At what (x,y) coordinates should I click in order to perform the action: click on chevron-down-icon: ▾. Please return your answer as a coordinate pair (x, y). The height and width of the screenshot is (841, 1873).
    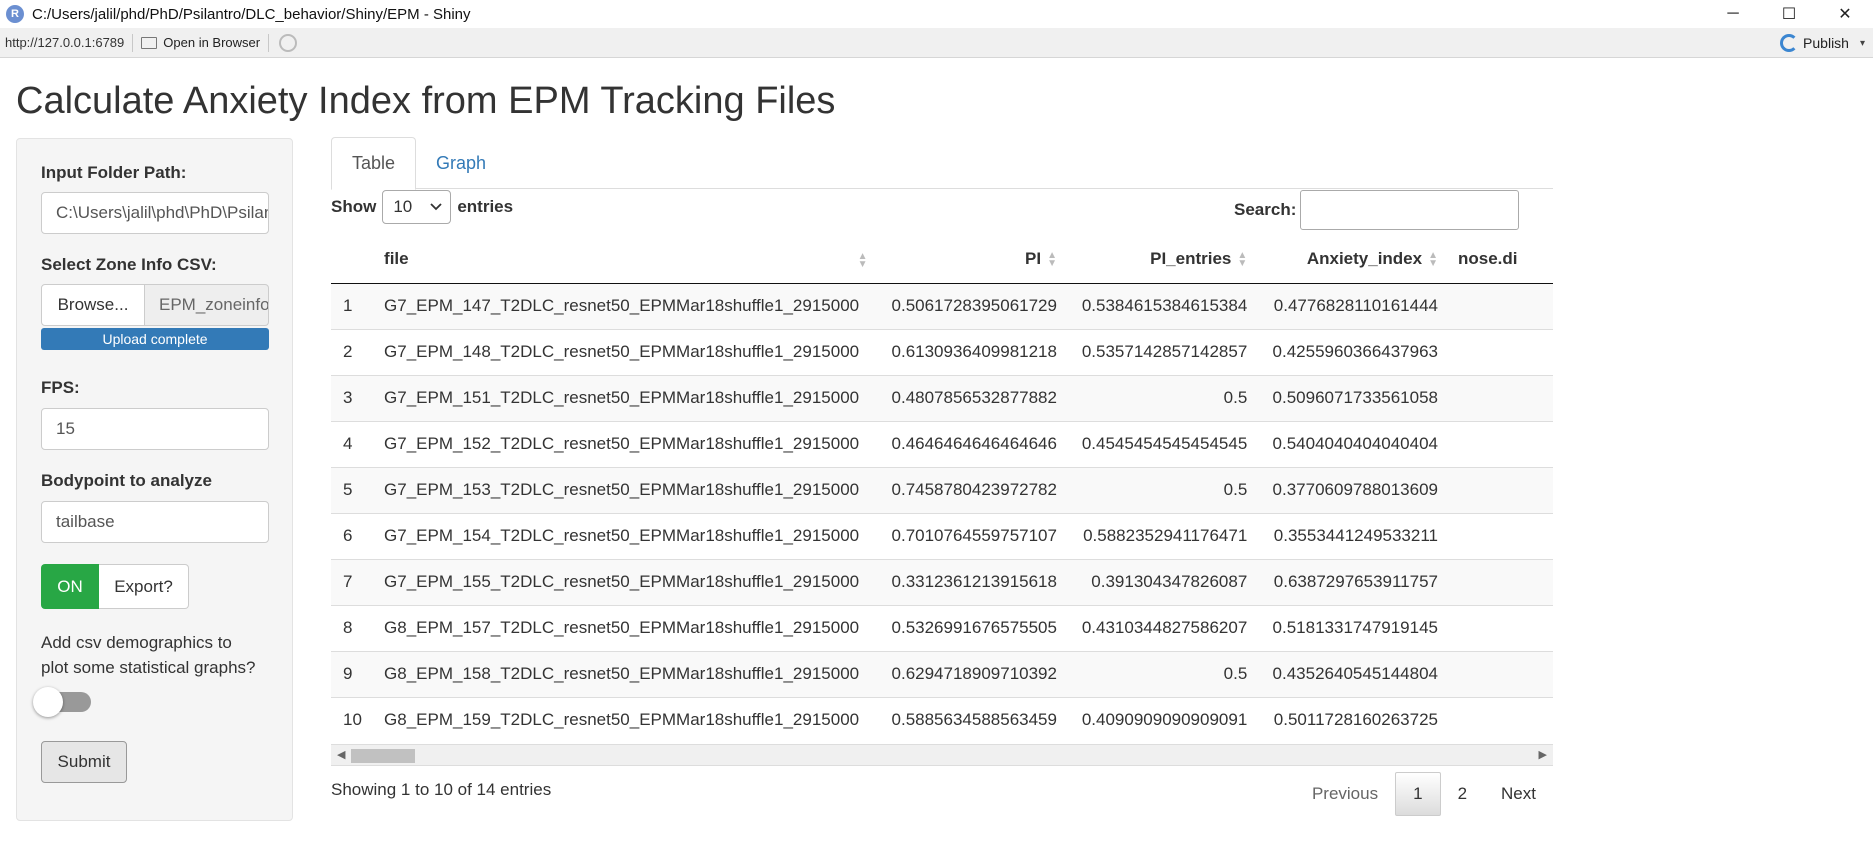
    Looking at the image, I should click on (1862, 43).